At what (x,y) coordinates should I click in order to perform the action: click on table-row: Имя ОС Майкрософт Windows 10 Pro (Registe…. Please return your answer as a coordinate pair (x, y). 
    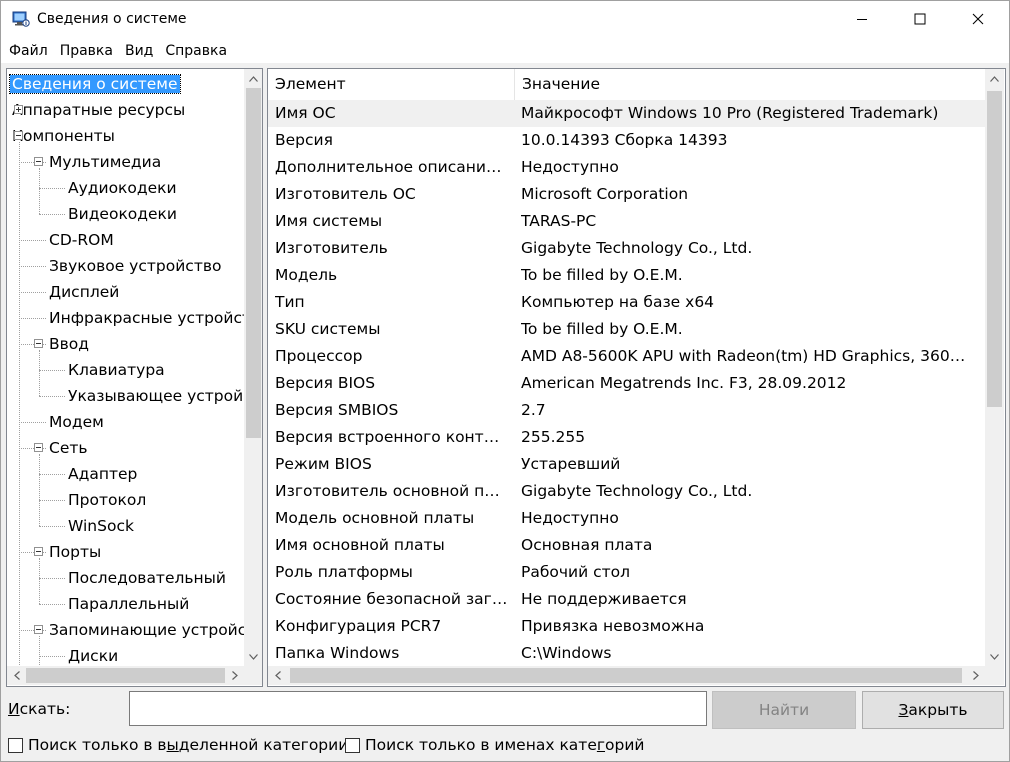
    Looking at the image, I should click on (626, 113).